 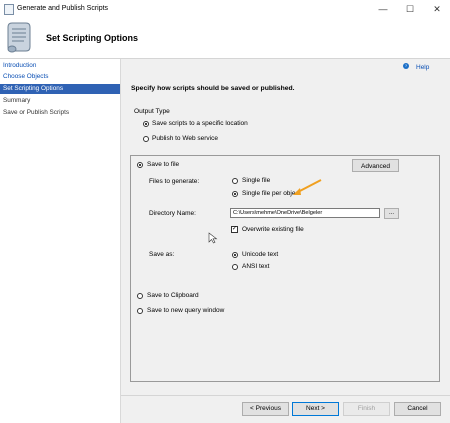 What do you see at coordinates (63, 8) in the screenshot?
I see `window-title: Generate and Publish Scripts` at bounding box center [63, 8].